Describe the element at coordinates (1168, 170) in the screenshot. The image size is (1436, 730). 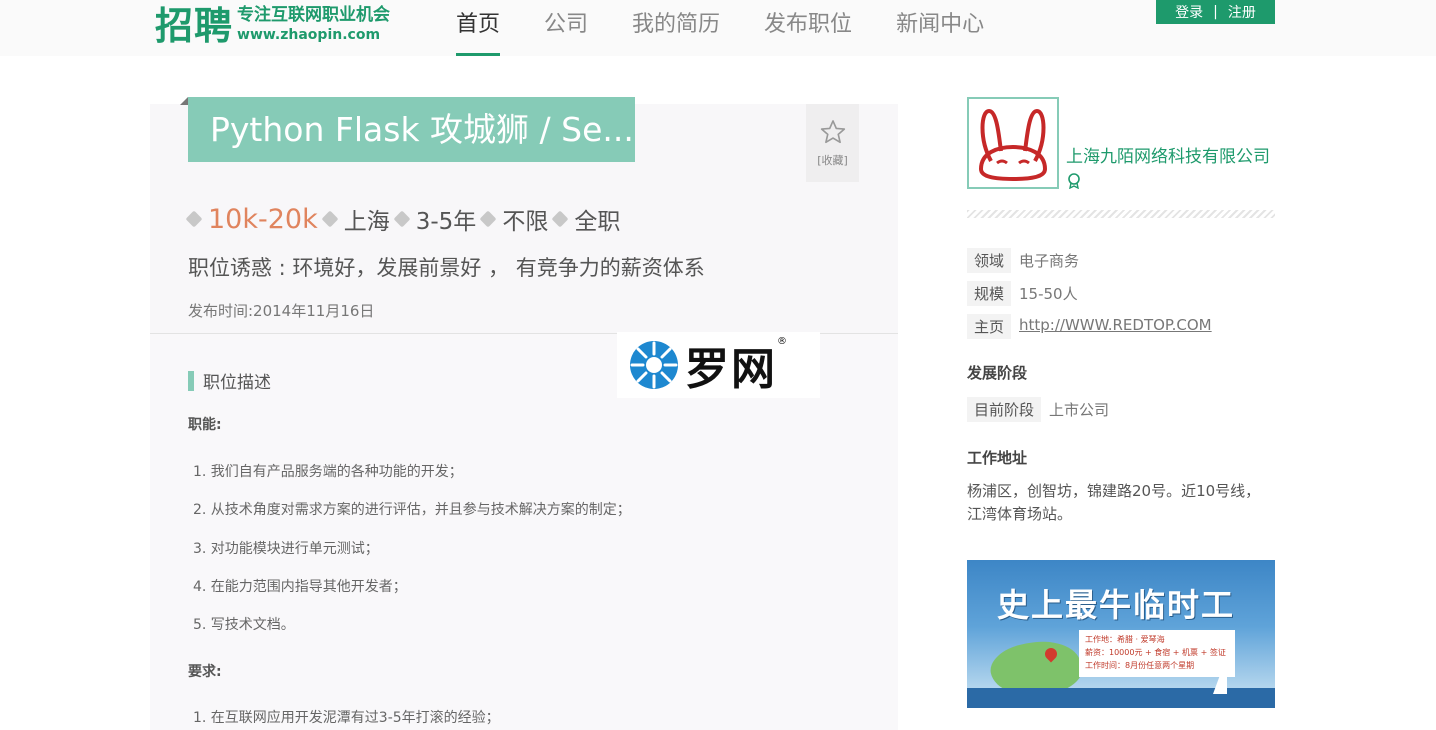
I see `company-name: 上海九陌网络科技有限公司` at that location.